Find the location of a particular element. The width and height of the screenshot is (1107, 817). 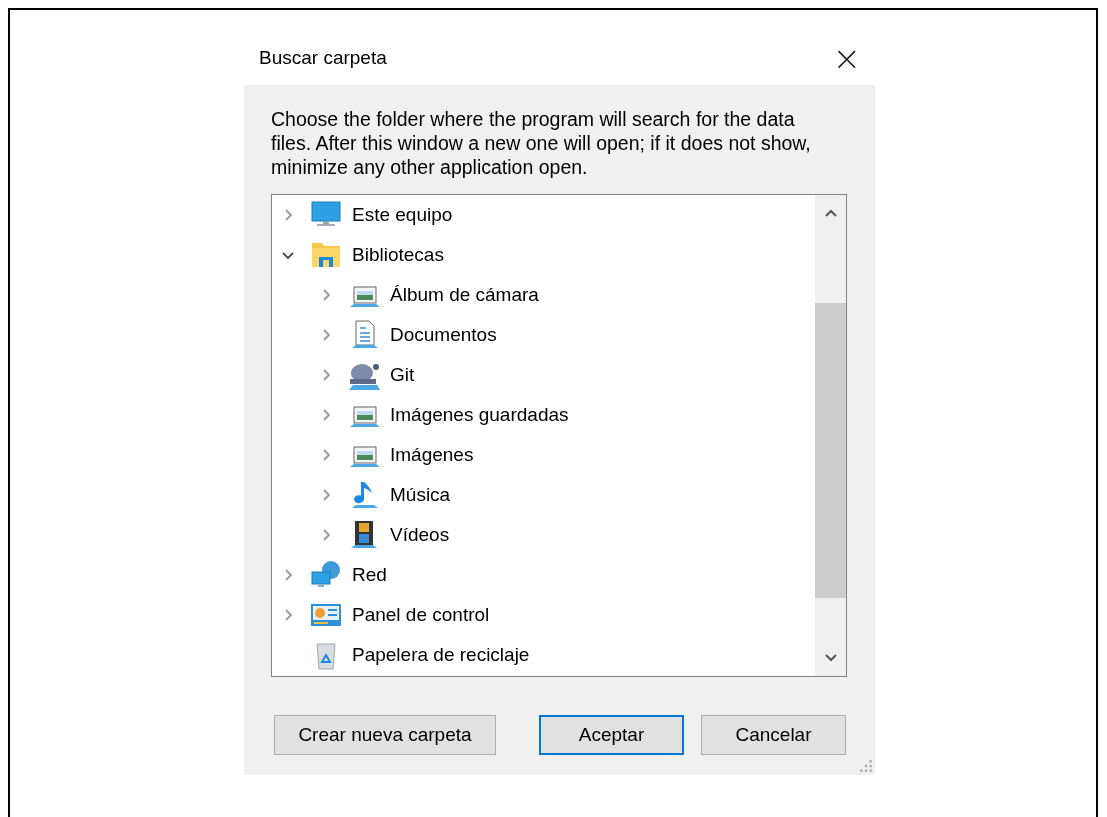

tree-item: Git is located at coordinates (402, 375).